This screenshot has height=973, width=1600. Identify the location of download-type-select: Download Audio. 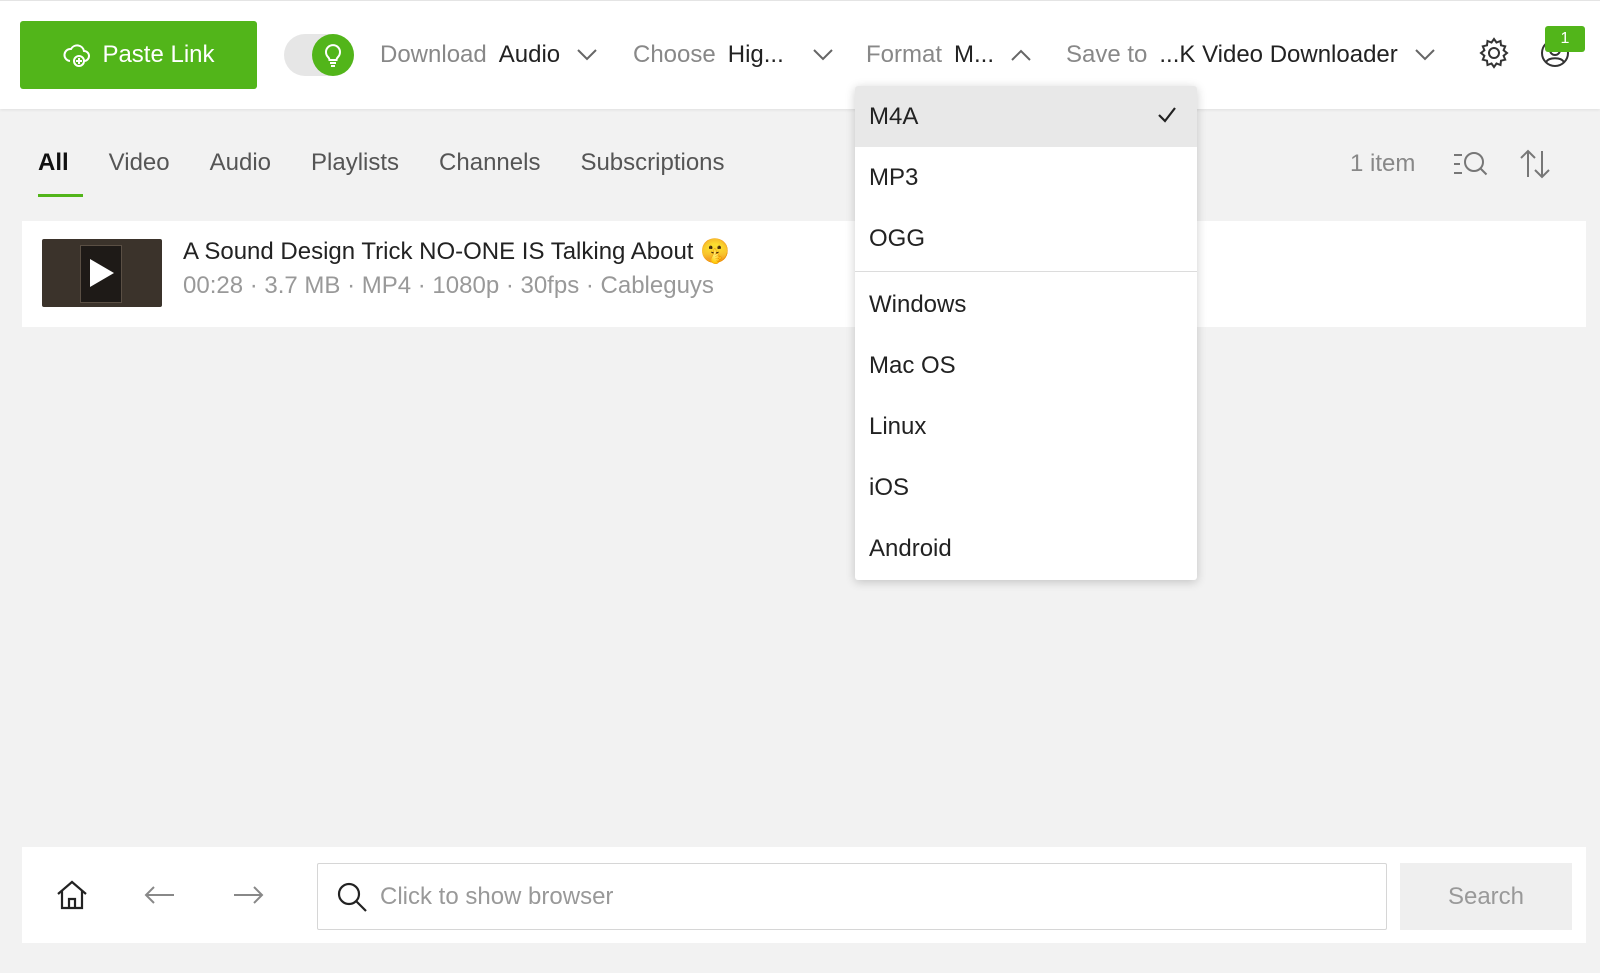
(489, 55).